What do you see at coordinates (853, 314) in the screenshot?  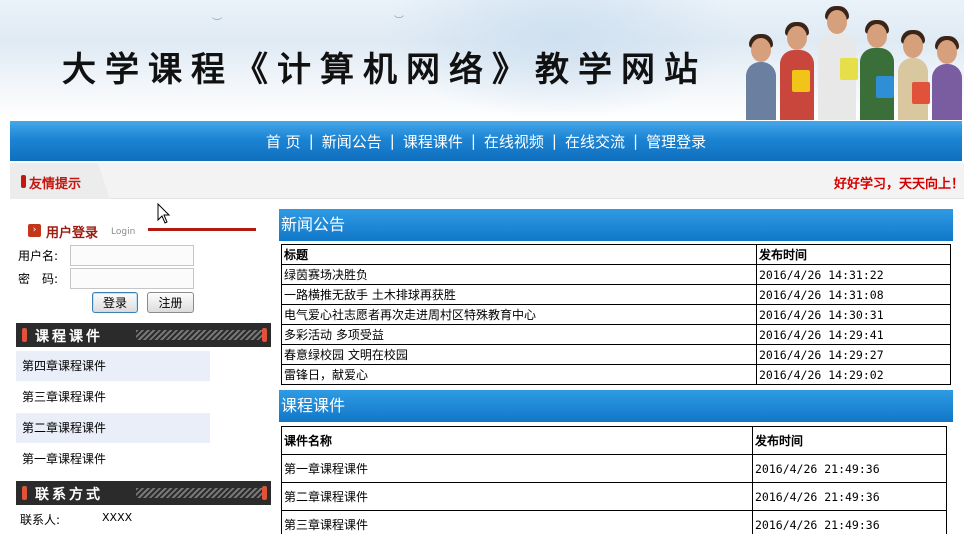 I see `news-time: 2016/4/26 14:30:31` at bounding box center [853, 314].